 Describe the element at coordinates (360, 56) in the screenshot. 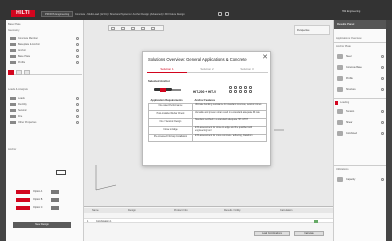

I see `rp-item-steel: Steel` at that location.